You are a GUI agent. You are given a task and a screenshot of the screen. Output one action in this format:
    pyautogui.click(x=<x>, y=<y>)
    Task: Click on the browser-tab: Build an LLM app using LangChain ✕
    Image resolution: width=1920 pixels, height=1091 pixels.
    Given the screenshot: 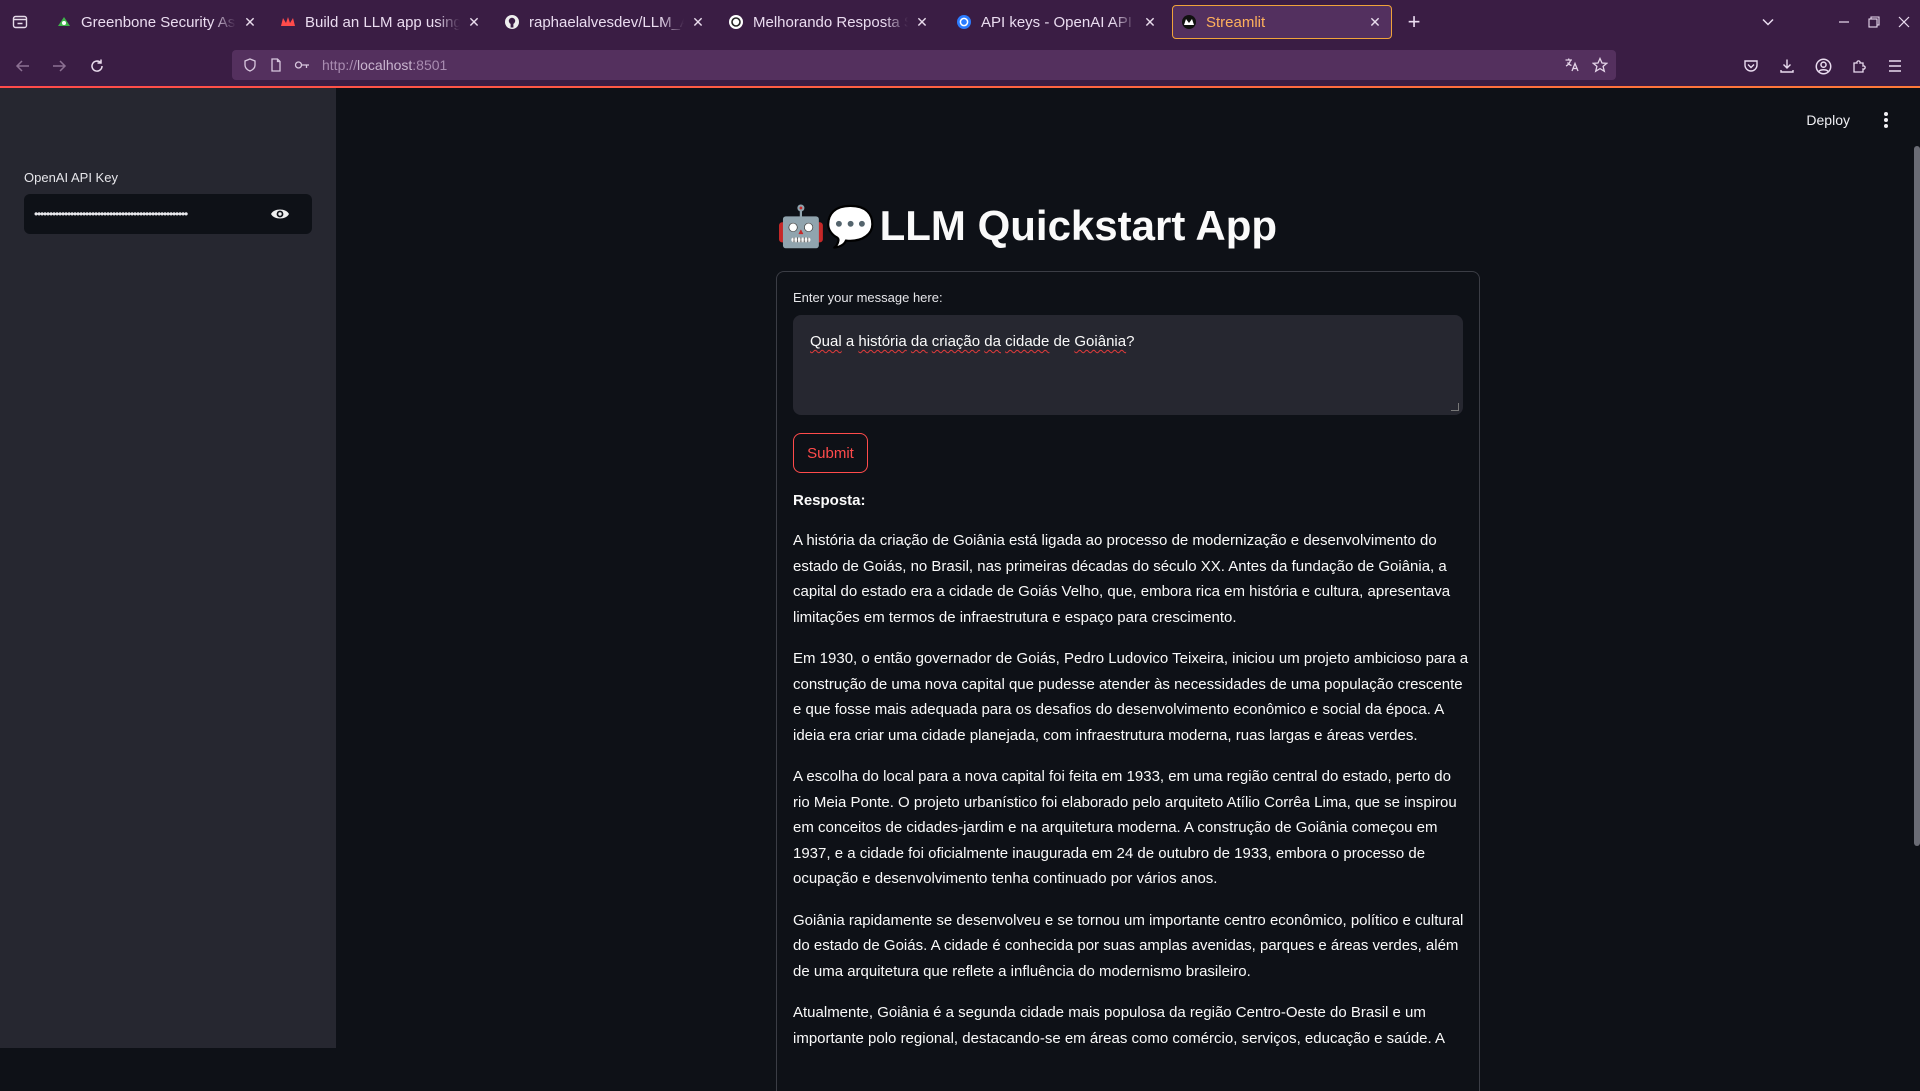 What is the action you would take?
    pyautogui.click(x=381, y=22)
    